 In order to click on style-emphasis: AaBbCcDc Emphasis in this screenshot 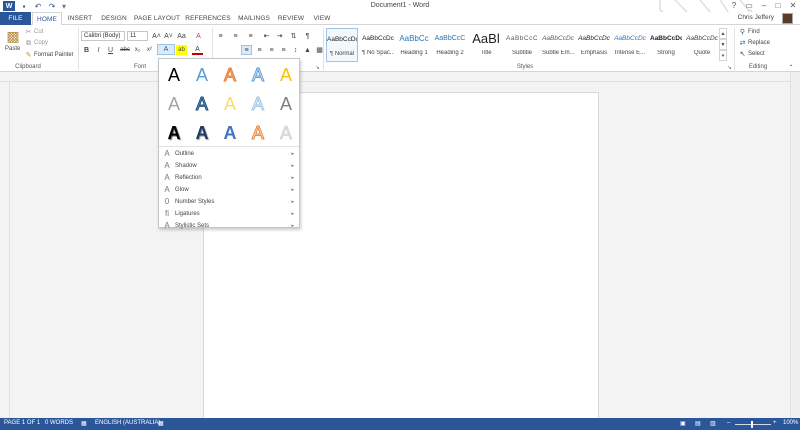, I will do `click(594, 45)`.